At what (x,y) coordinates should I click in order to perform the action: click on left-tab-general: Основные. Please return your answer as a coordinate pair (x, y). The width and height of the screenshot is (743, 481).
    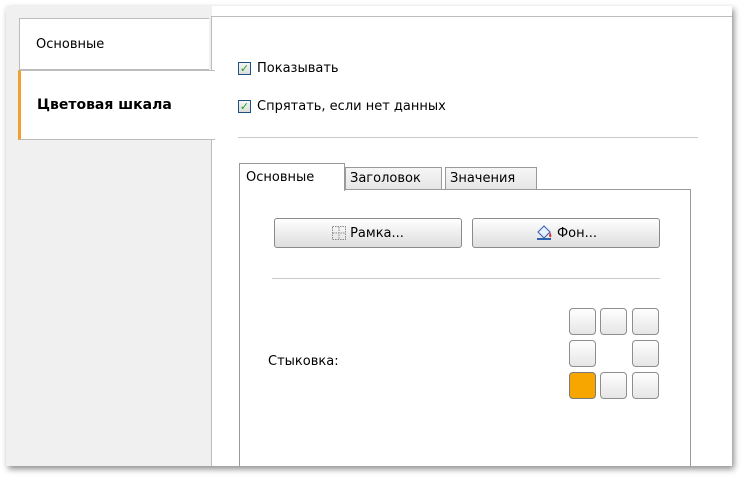
    Looking at the image, I should click on (114, 44).